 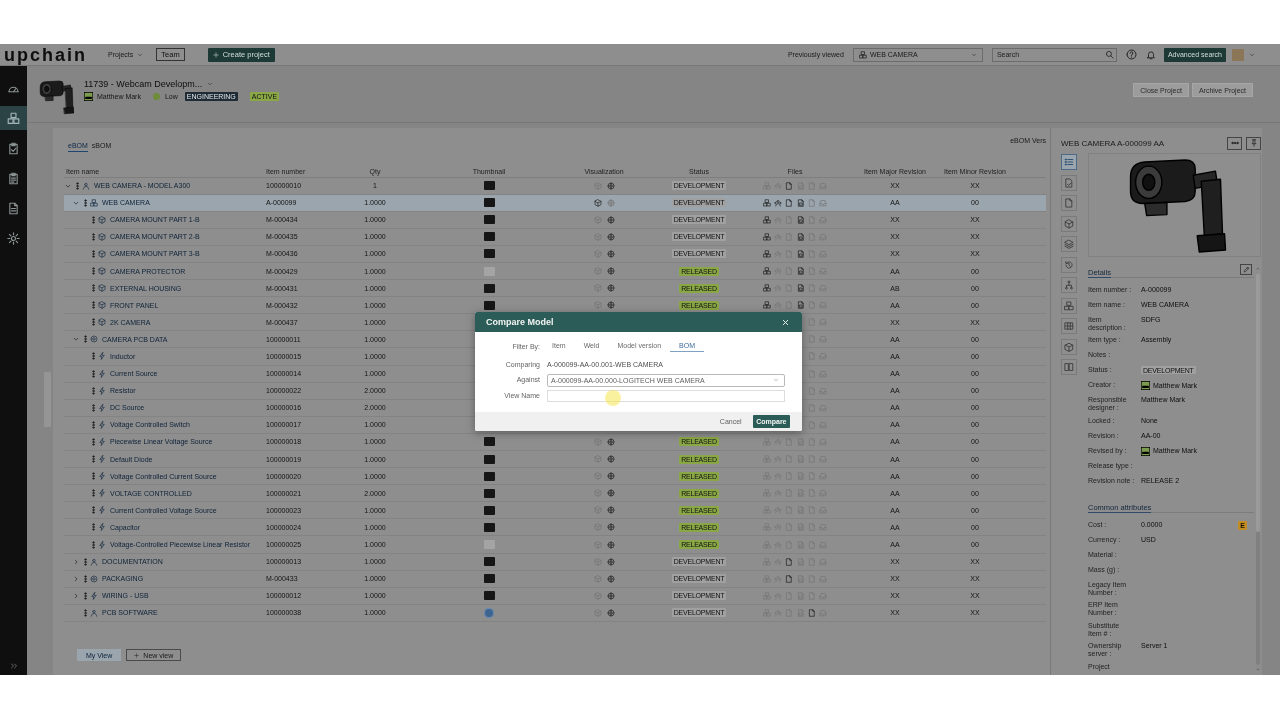 I want to click on scroll-down-icon, so click(x=1258, y=669).